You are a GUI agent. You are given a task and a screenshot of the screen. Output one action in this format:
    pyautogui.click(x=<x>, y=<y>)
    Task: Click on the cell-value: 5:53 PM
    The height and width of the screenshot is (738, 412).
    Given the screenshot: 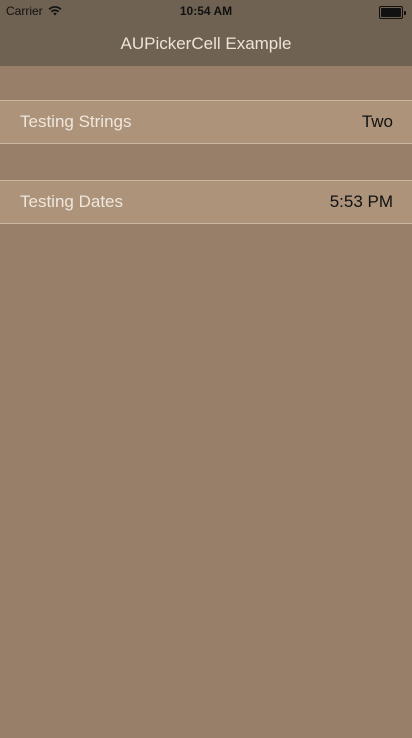 What is the action you would take?
    pyautogui.click(x=361, y=201)
    